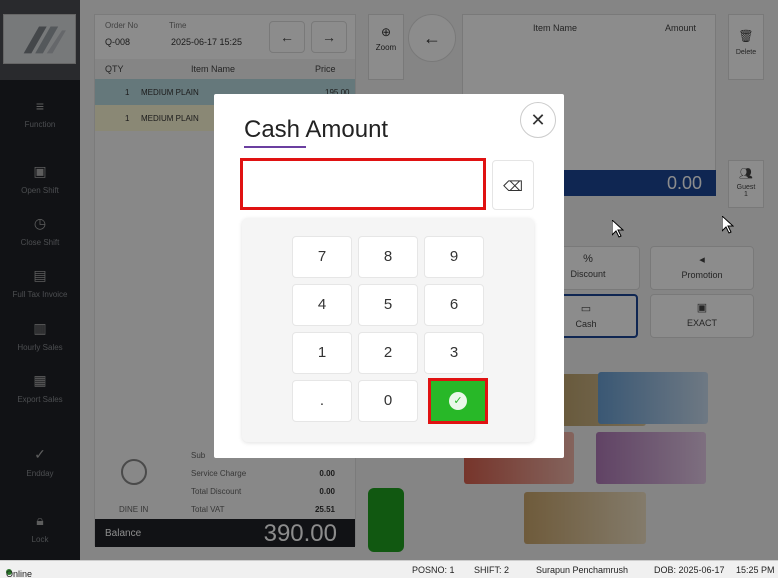 The image size is (778, 578). I want to click on key-9: 9, so click(454, 257).